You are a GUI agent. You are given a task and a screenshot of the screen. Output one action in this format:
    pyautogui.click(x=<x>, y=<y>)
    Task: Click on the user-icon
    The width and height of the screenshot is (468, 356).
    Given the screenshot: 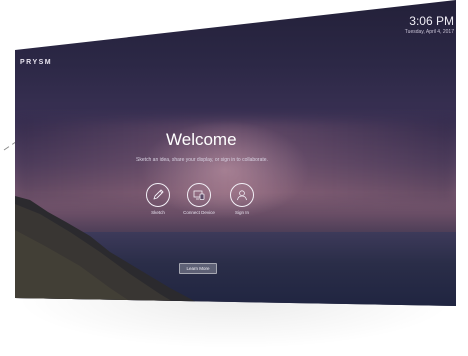 What is the action you would take?
    pyautogui.click(x=242, y=195)
    